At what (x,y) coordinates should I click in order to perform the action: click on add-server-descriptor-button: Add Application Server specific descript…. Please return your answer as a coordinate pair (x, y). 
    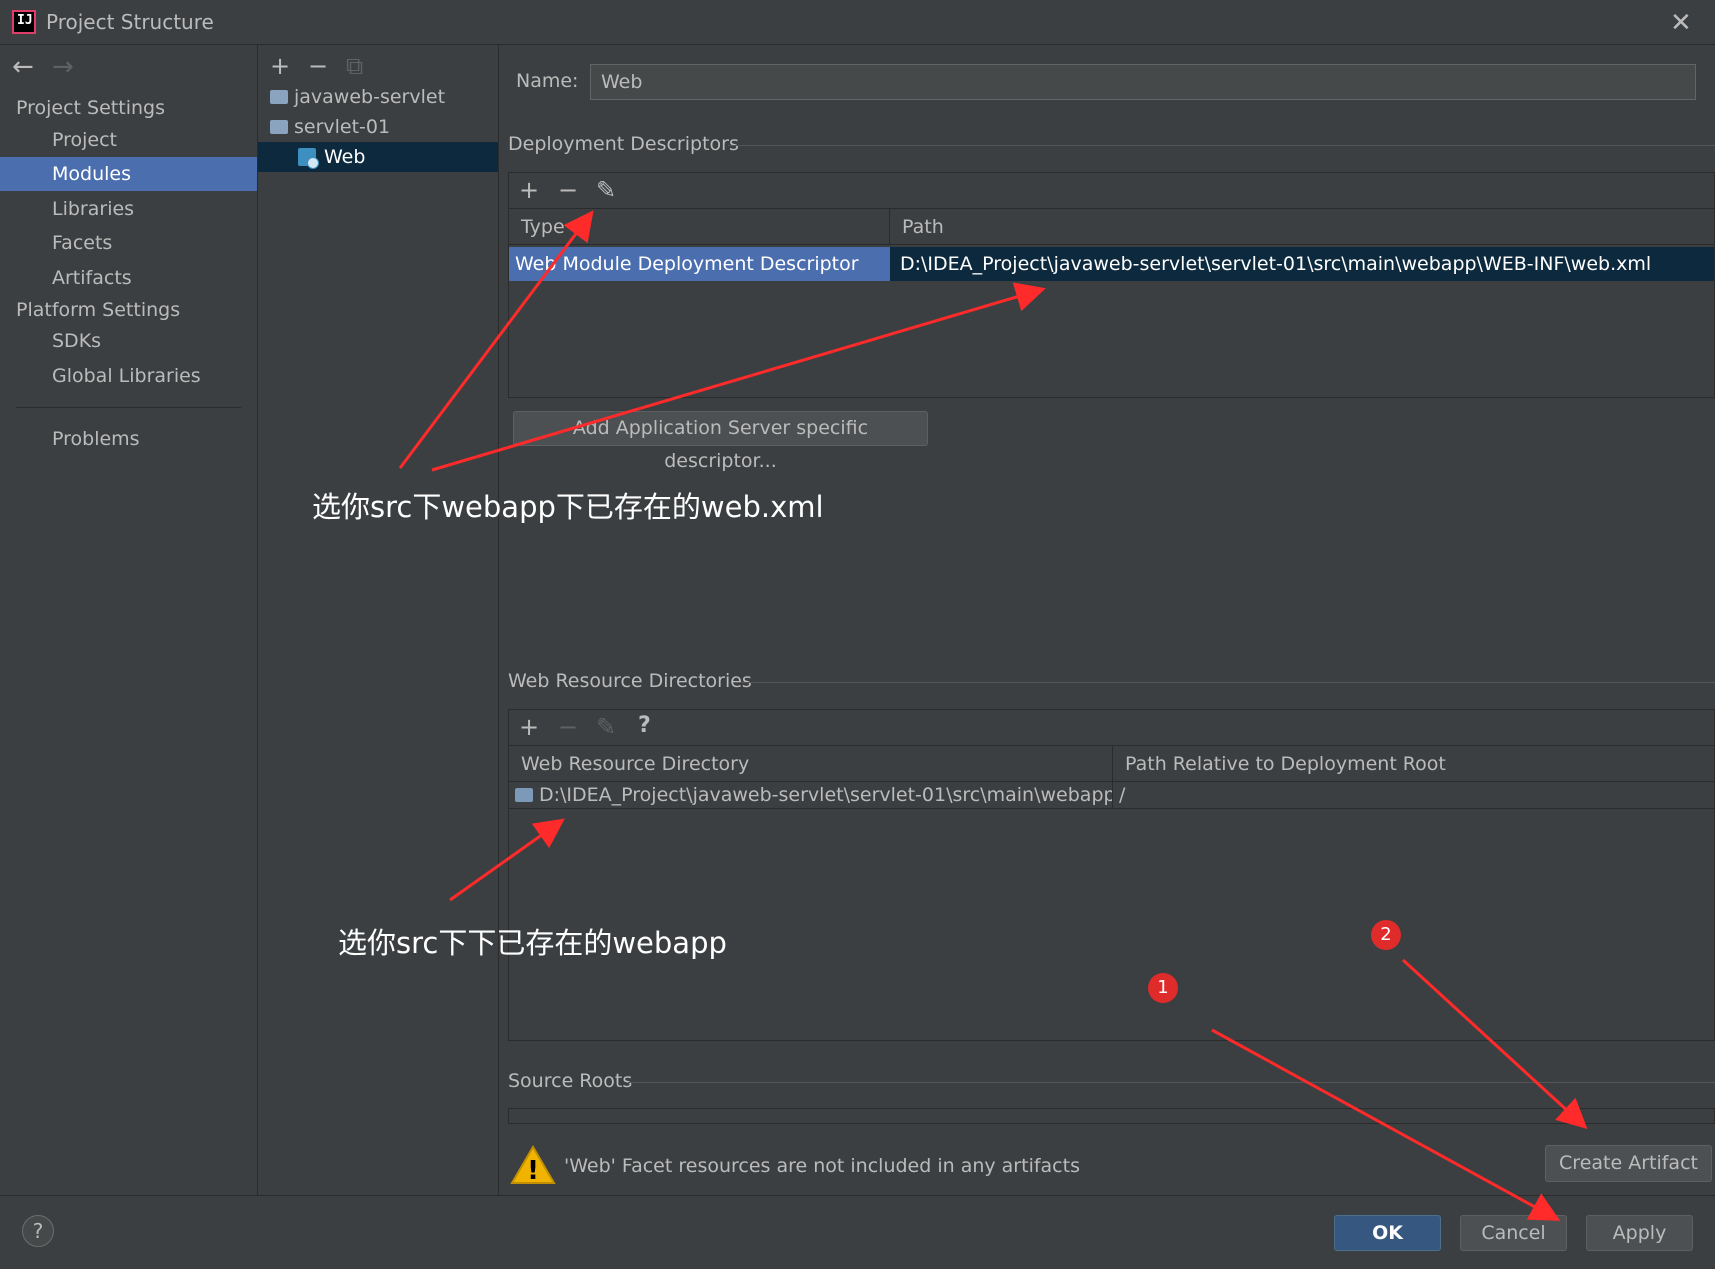
    Looking at the image, I should click on (720, 441).